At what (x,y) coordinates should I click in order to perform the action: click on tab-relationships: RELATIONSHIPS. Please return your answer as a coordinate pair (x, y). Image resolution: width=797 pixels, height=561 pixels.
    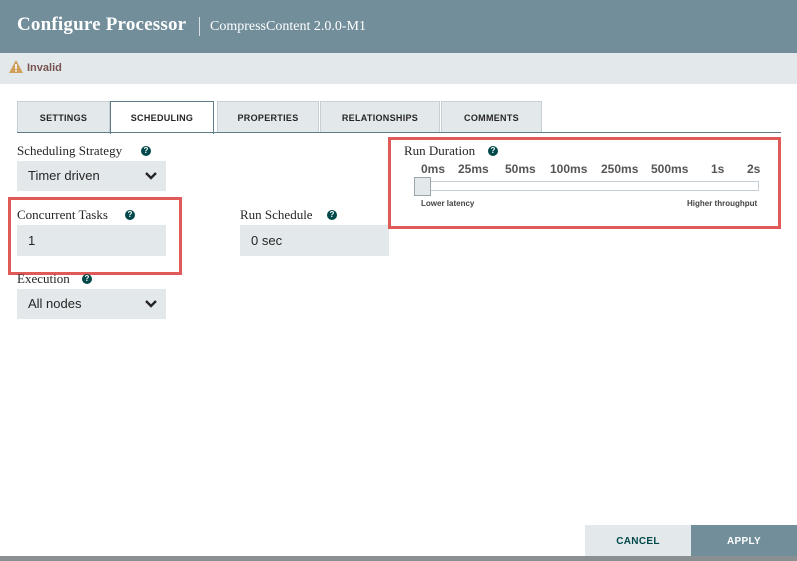
    Looking at the image, I should click on (380, 116).